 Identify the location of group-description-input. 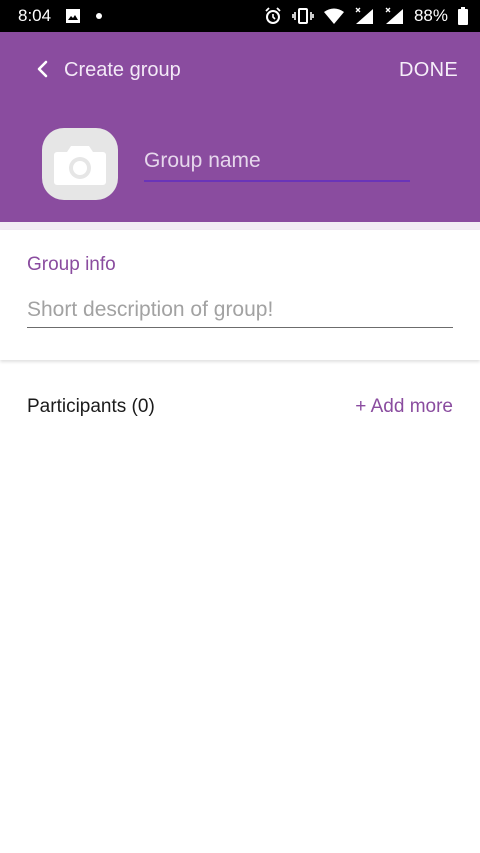
(240, 310).